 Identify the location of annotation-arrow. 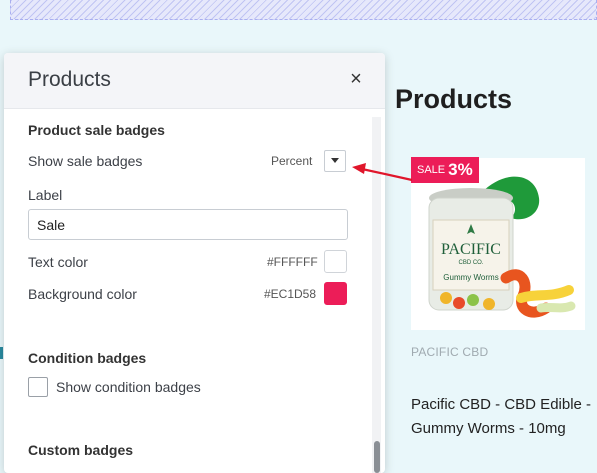
(382, 172).